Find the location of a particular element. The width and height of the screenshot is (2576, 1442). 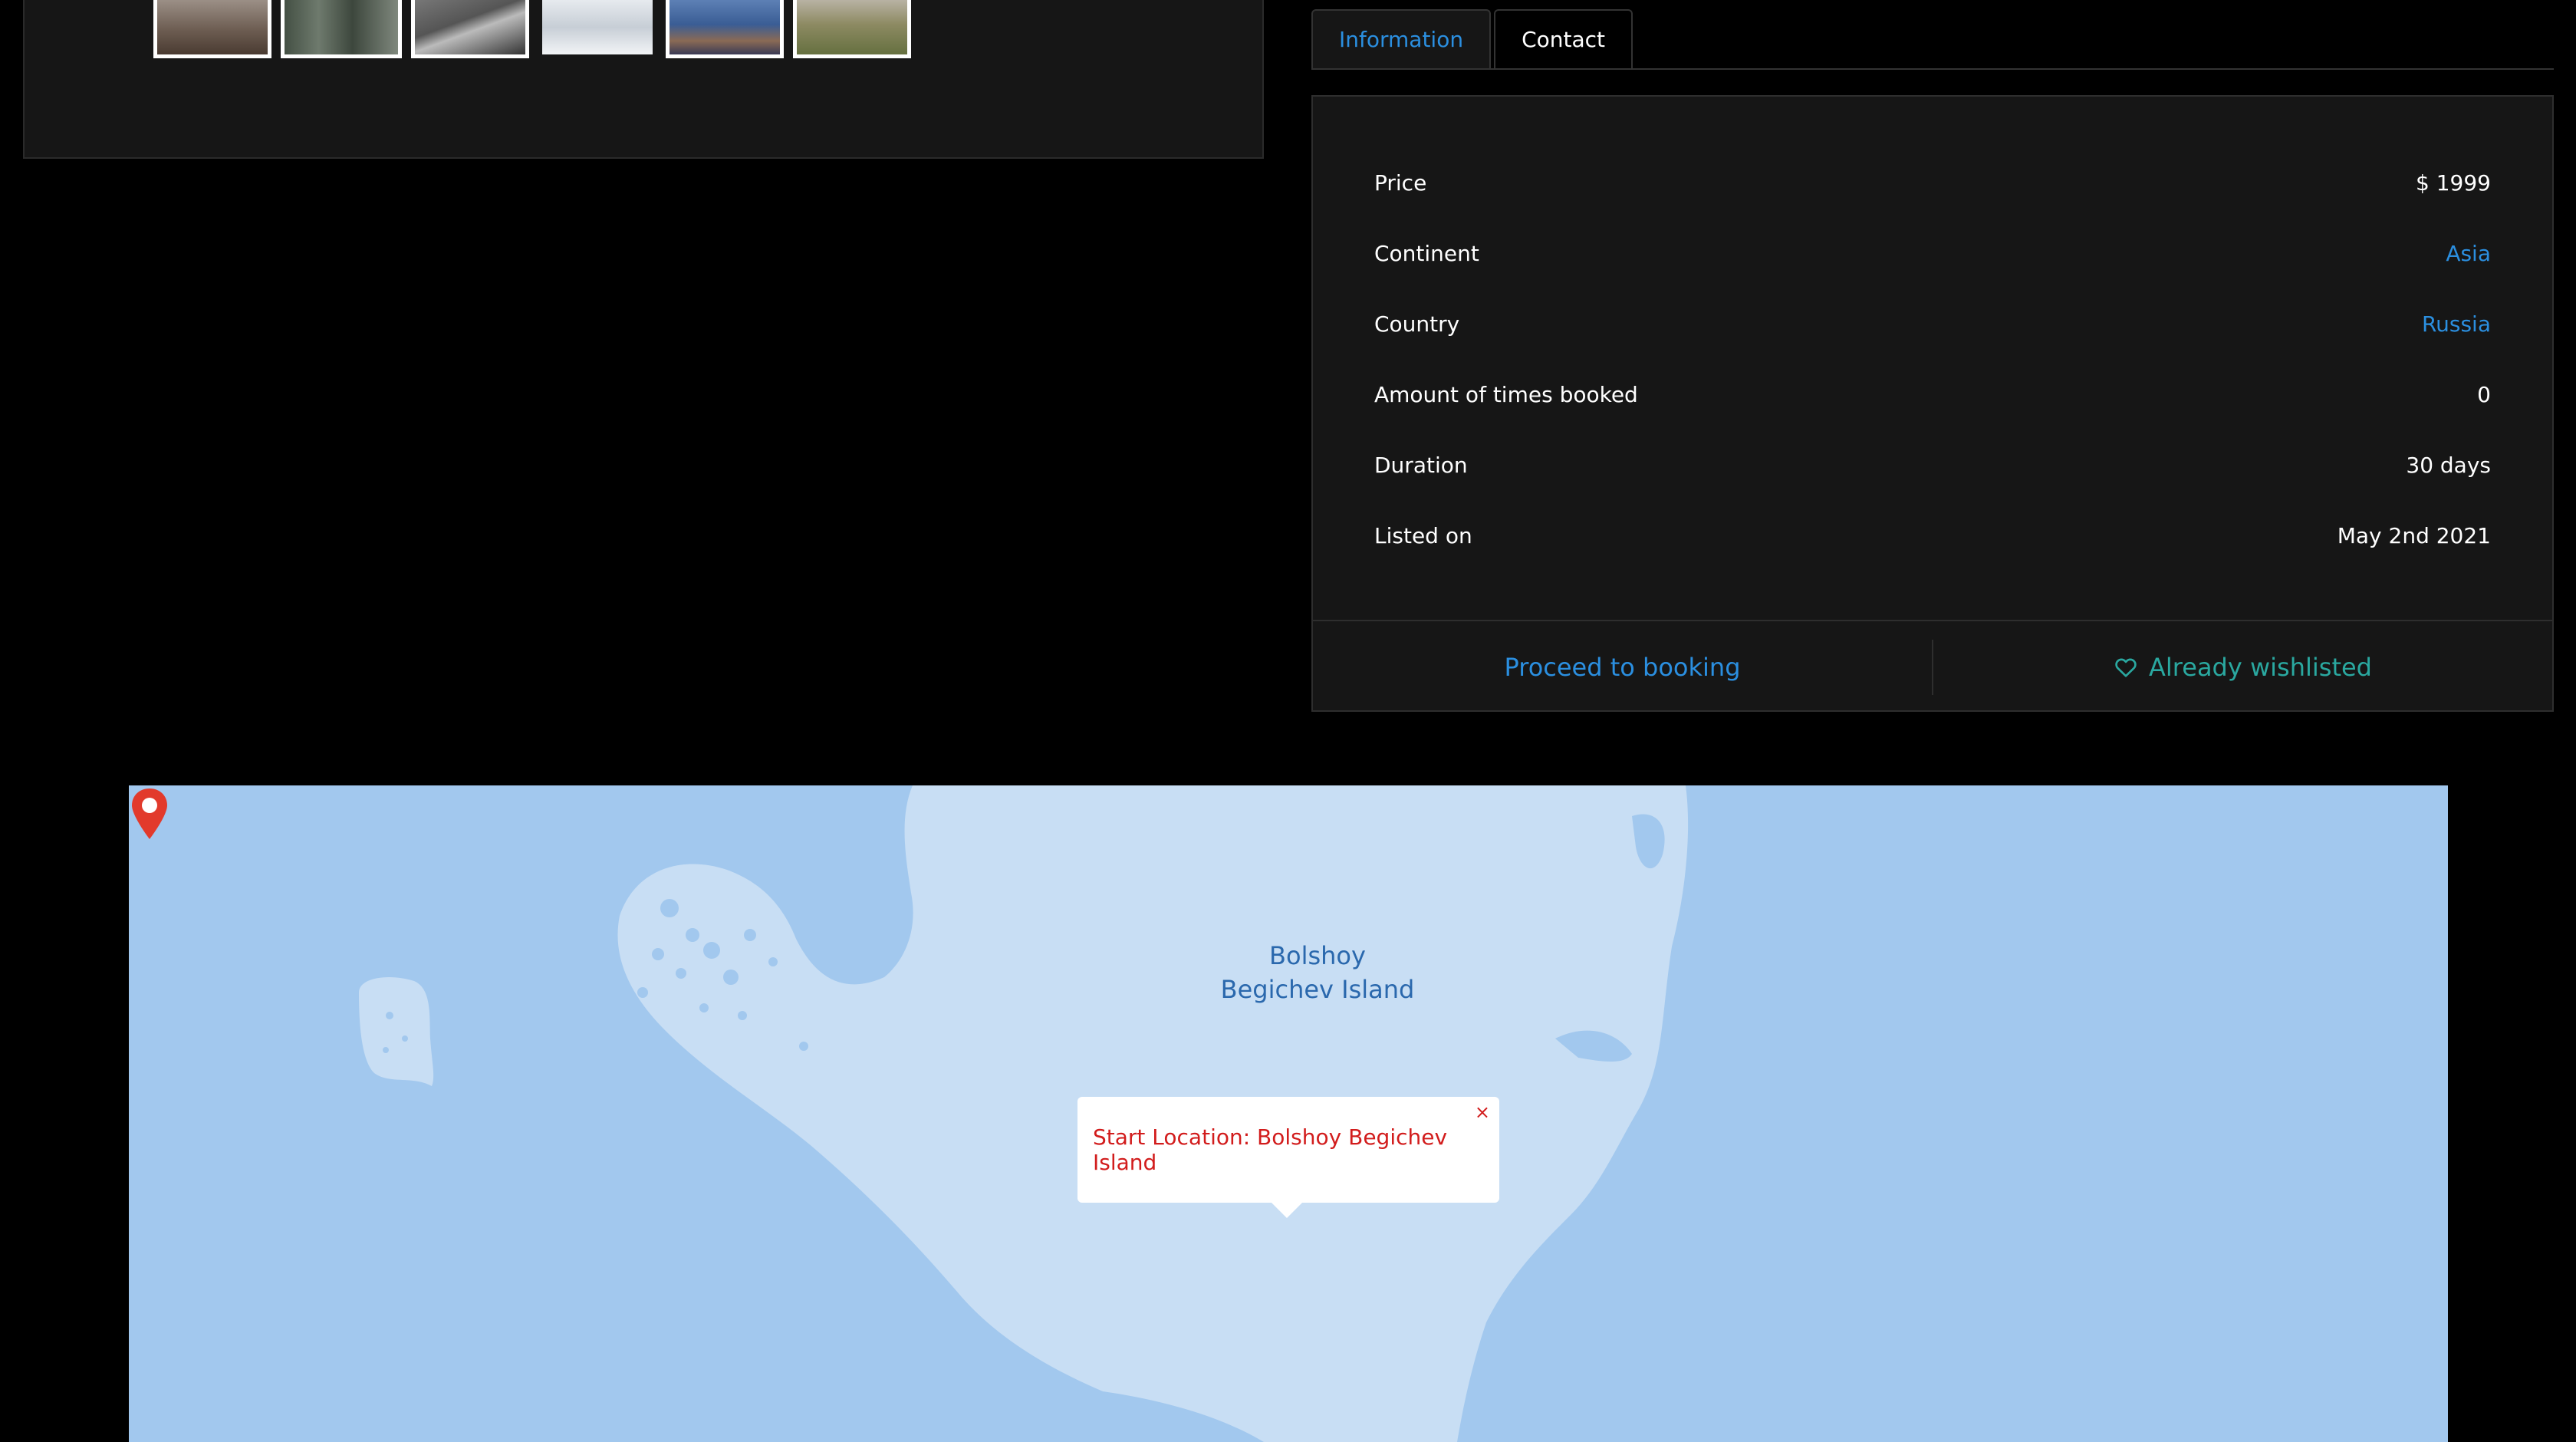

island-label-line-1: Bolshoy is located at coordinates (1317, 956).